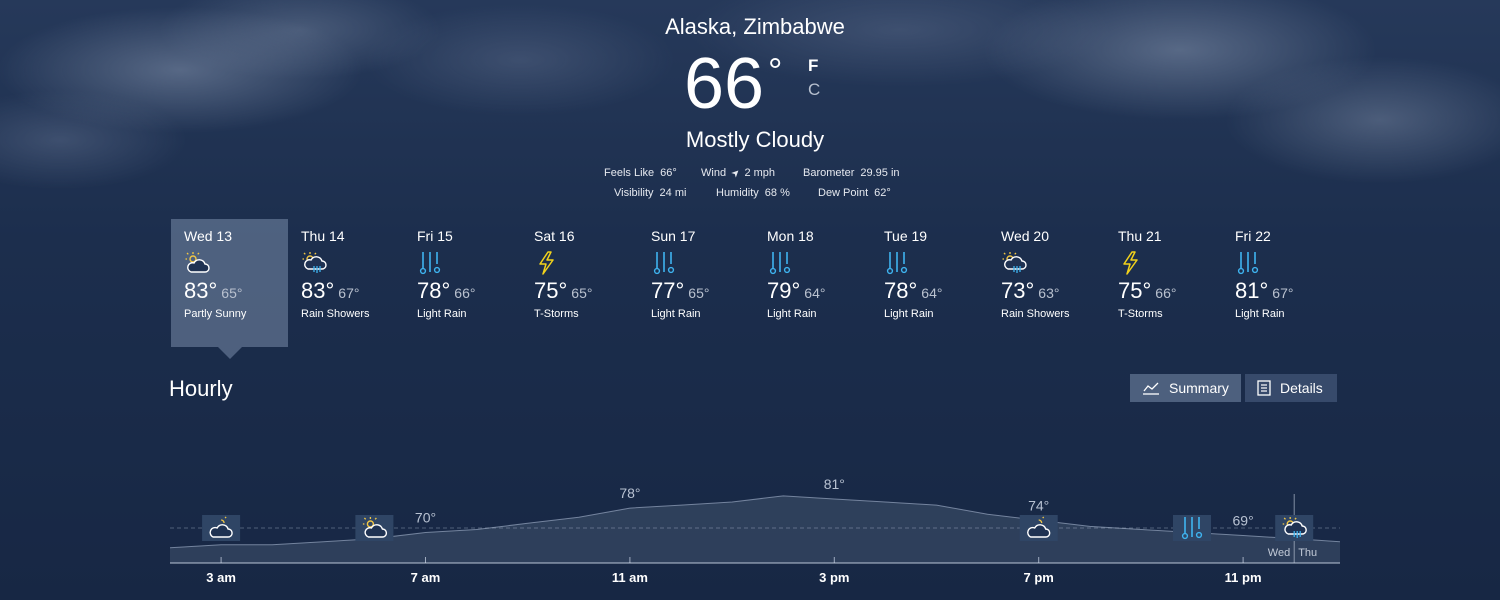 This screenshot has height=600, width=1500. Describe the element at coordinates (586, 291) in the screenshot. I see `day-temps: 75° 65°` at that location.